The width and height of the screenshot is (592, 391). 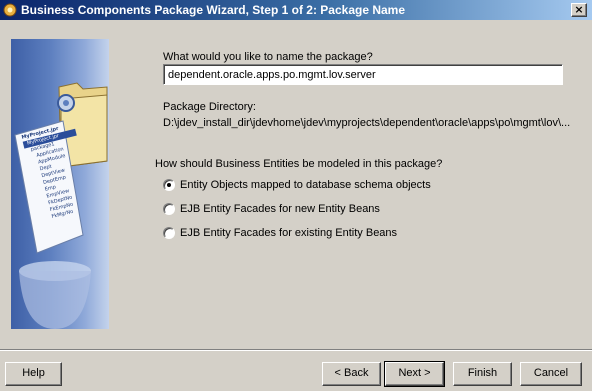 I want to click on option-ejb-new-beans: EJB Entity Facades for new Entity Beans, so click(x=271, y=209).